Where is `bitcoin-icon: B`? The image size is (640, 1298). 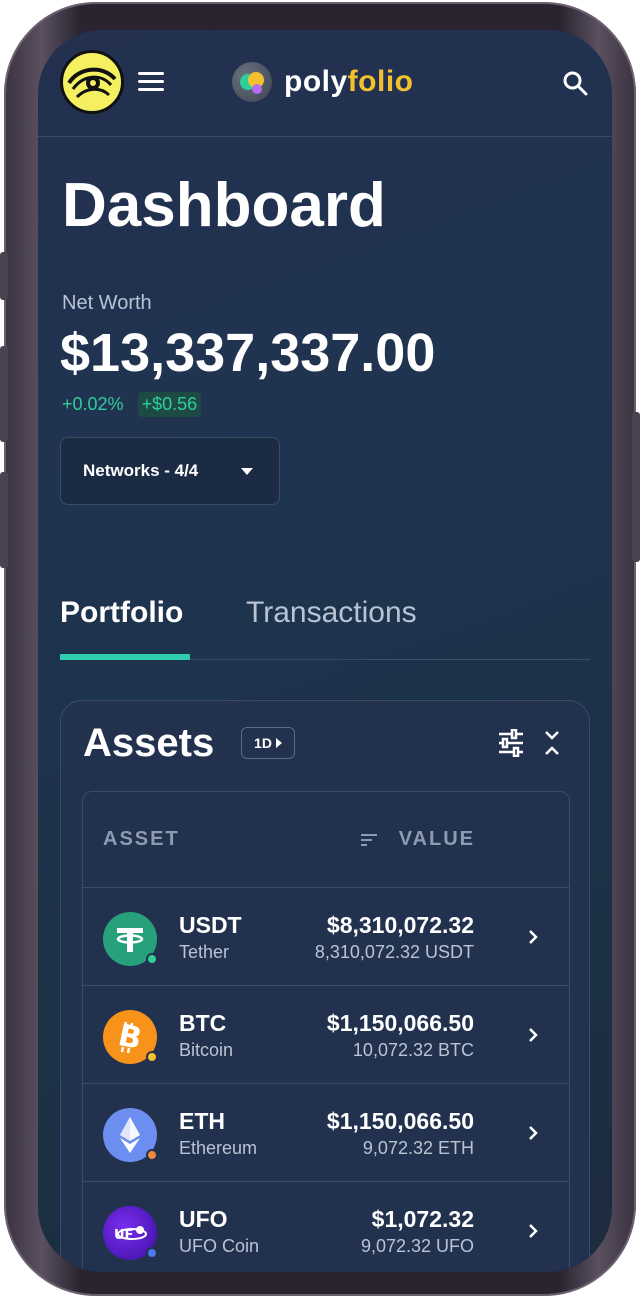
bitcoin-icon: B is located at coordinates (130, 1037).